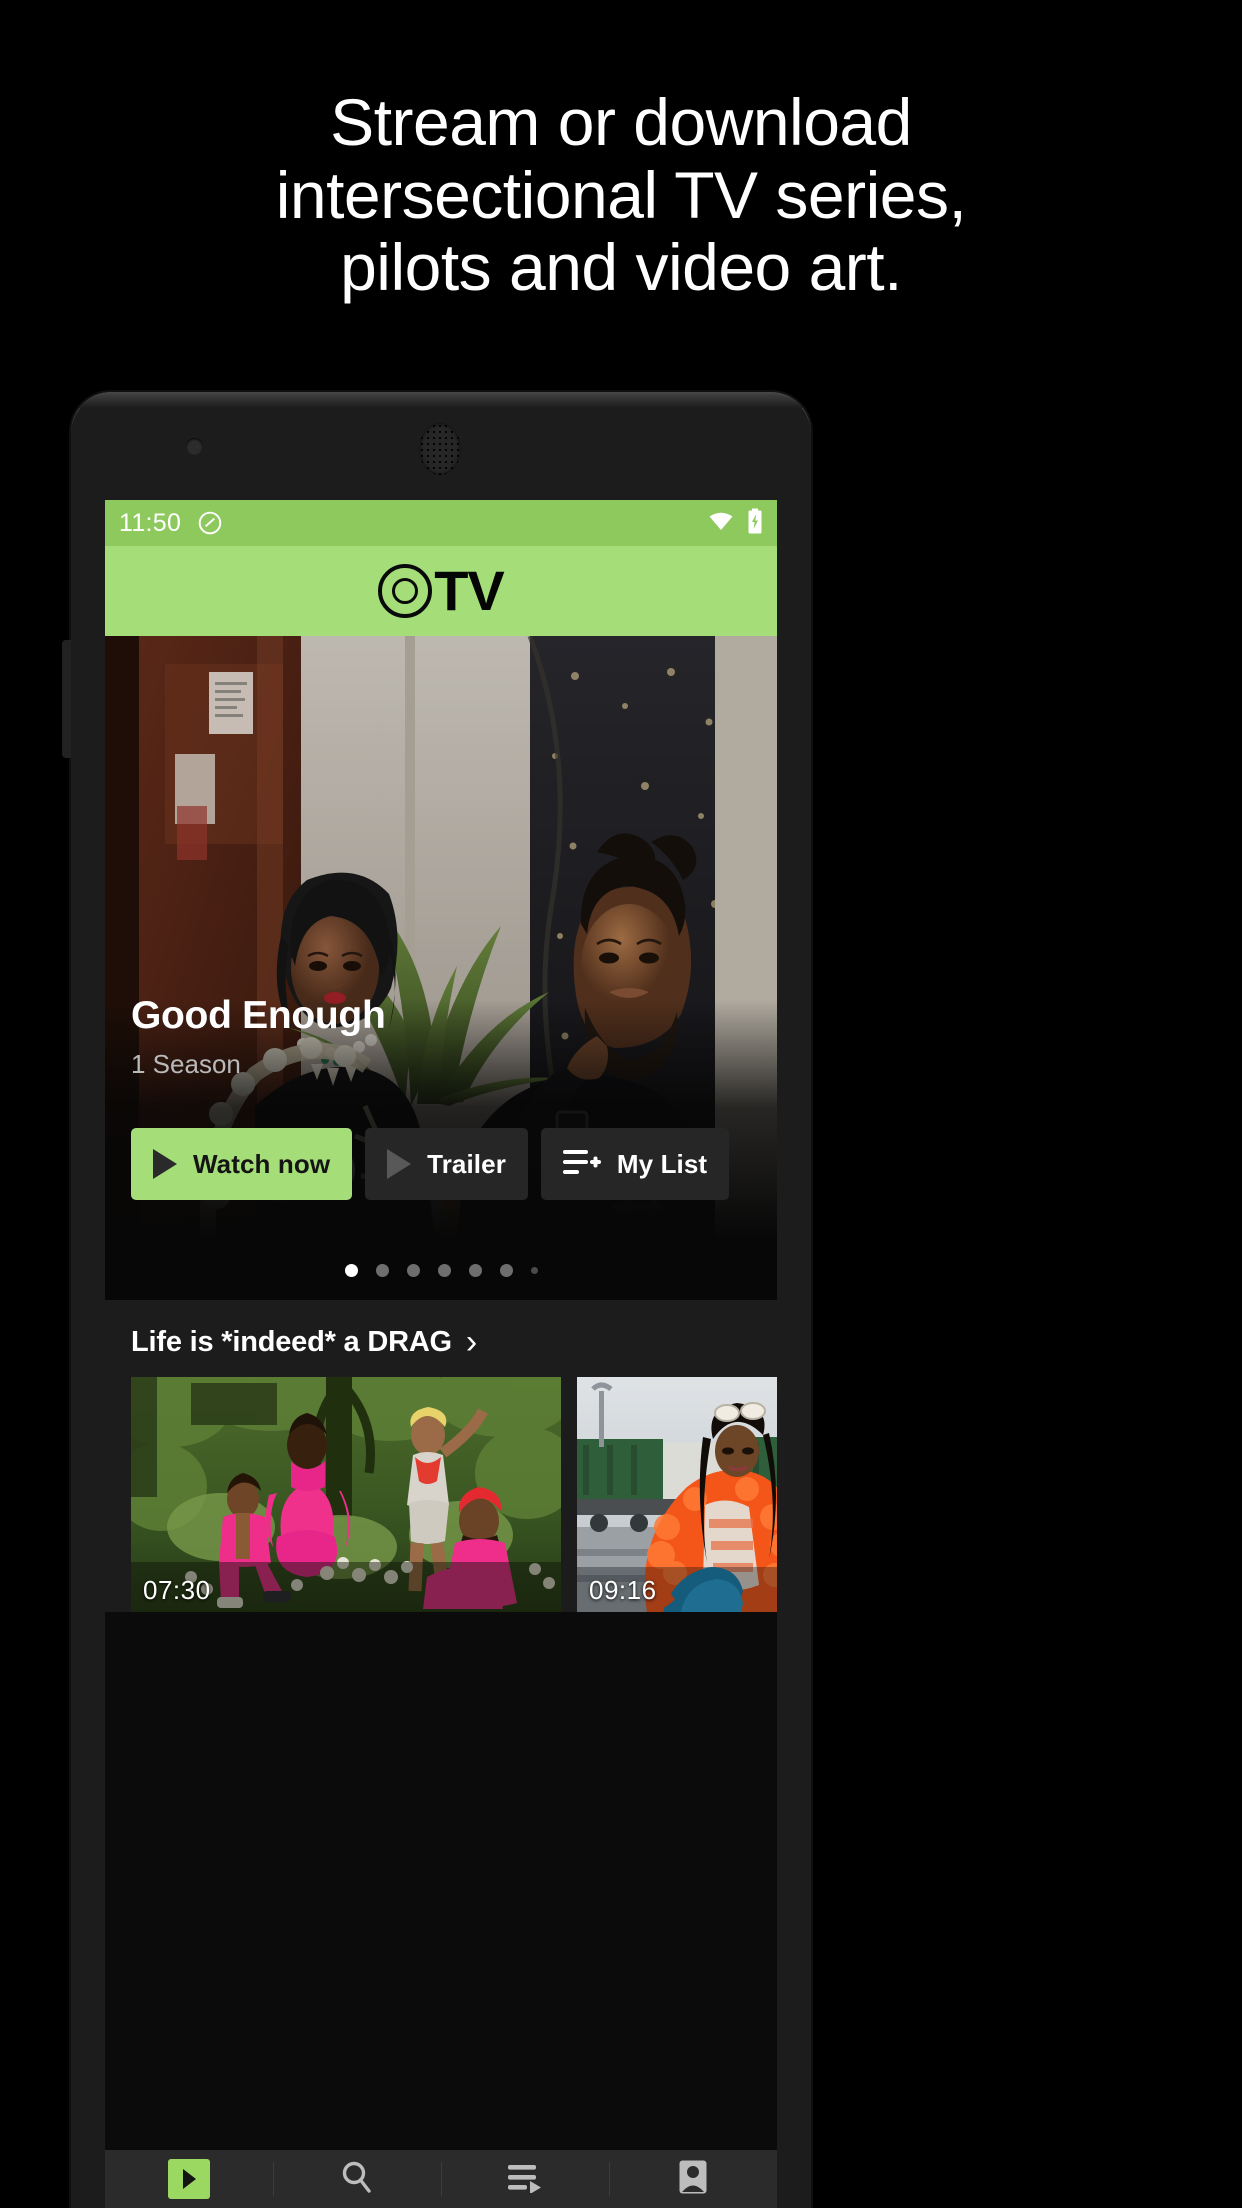 The image size is (1242, 2208). I want to click on chevron-right-icon: ›, so click(471, 1342).